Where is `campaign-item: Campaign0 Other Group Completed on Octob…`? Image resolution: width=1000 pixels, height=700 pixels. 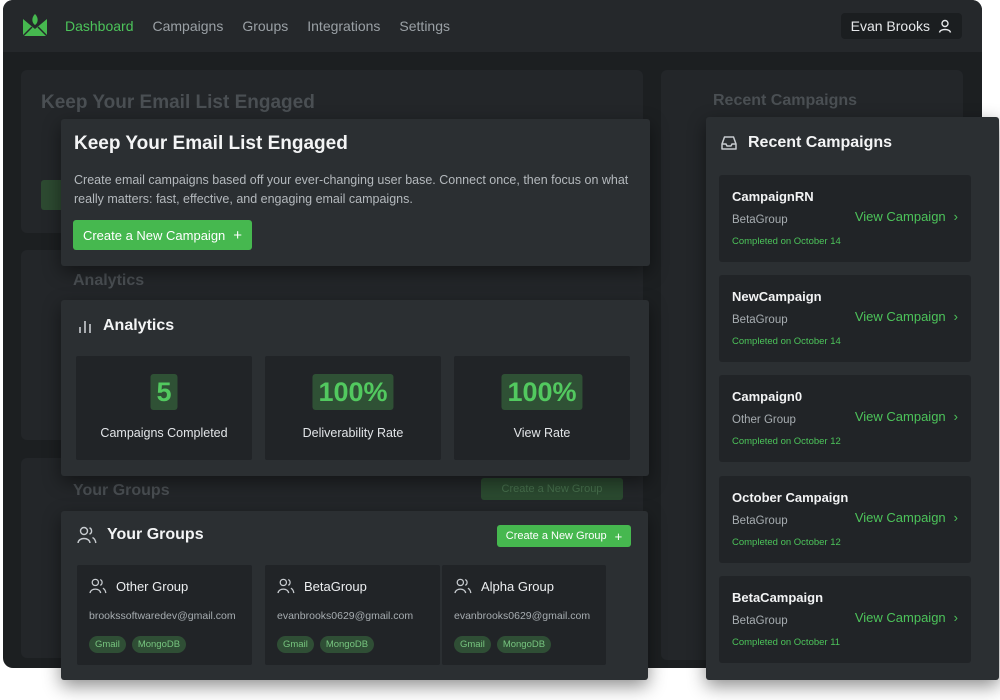 campaign-item: Campaign0 Other Group Completed on Octob… is located at coordinates (845, 418).